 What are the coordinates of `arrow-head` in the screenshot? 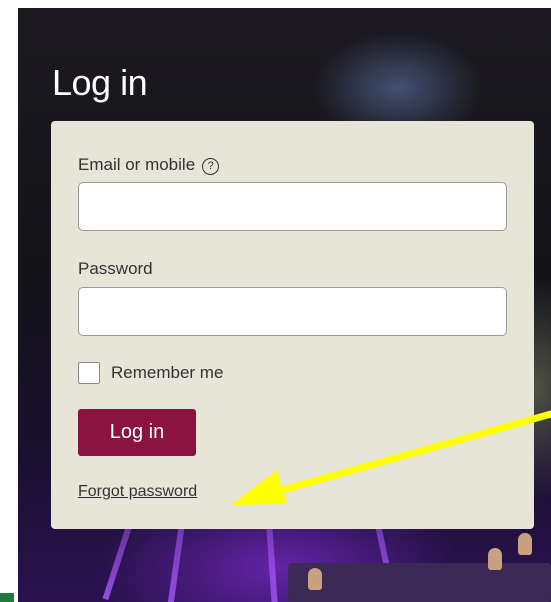 It's located at (259, 487).